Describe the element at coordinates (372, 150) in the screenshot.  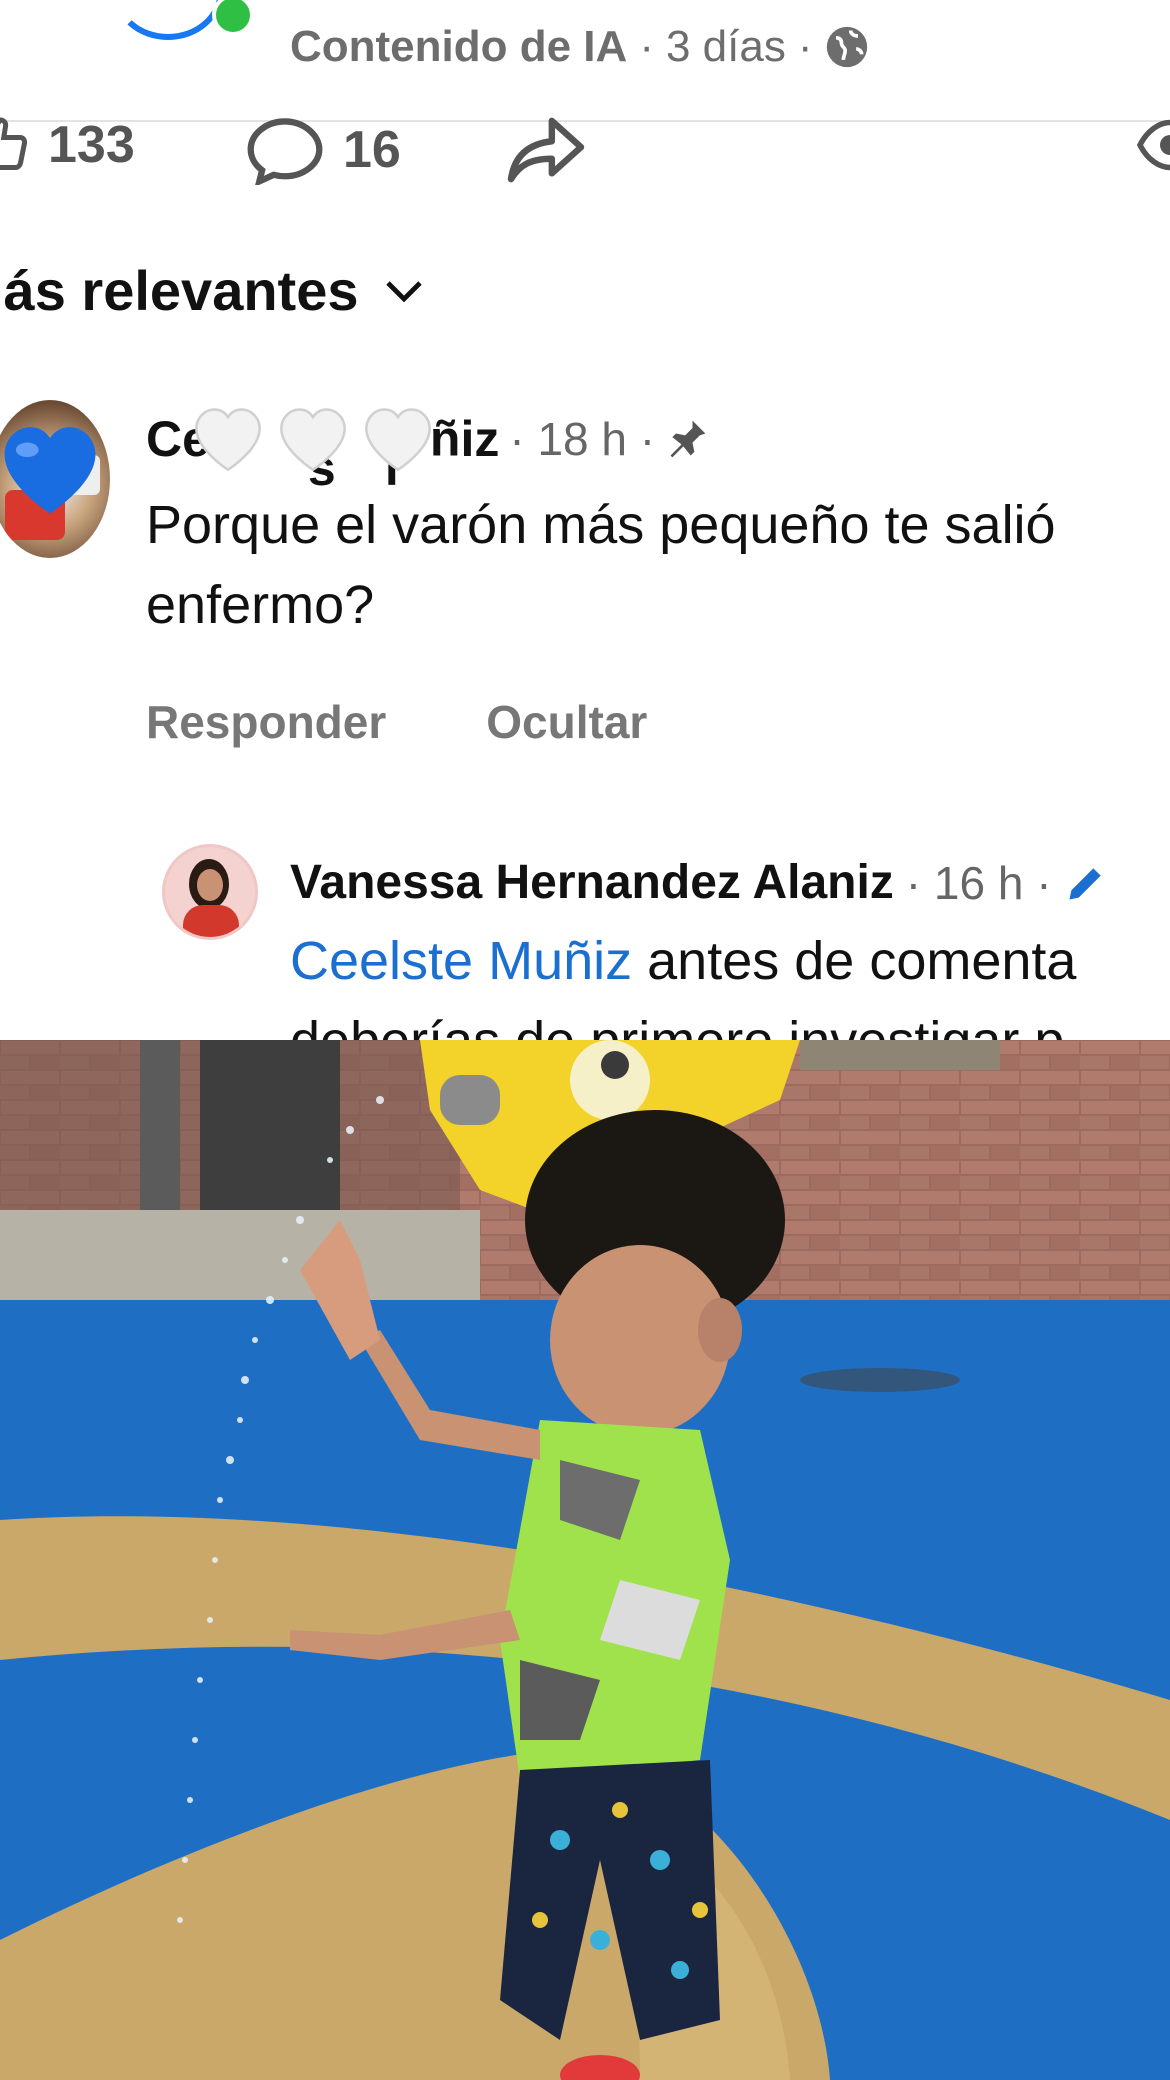
I see `comment-count: 16` at that location.